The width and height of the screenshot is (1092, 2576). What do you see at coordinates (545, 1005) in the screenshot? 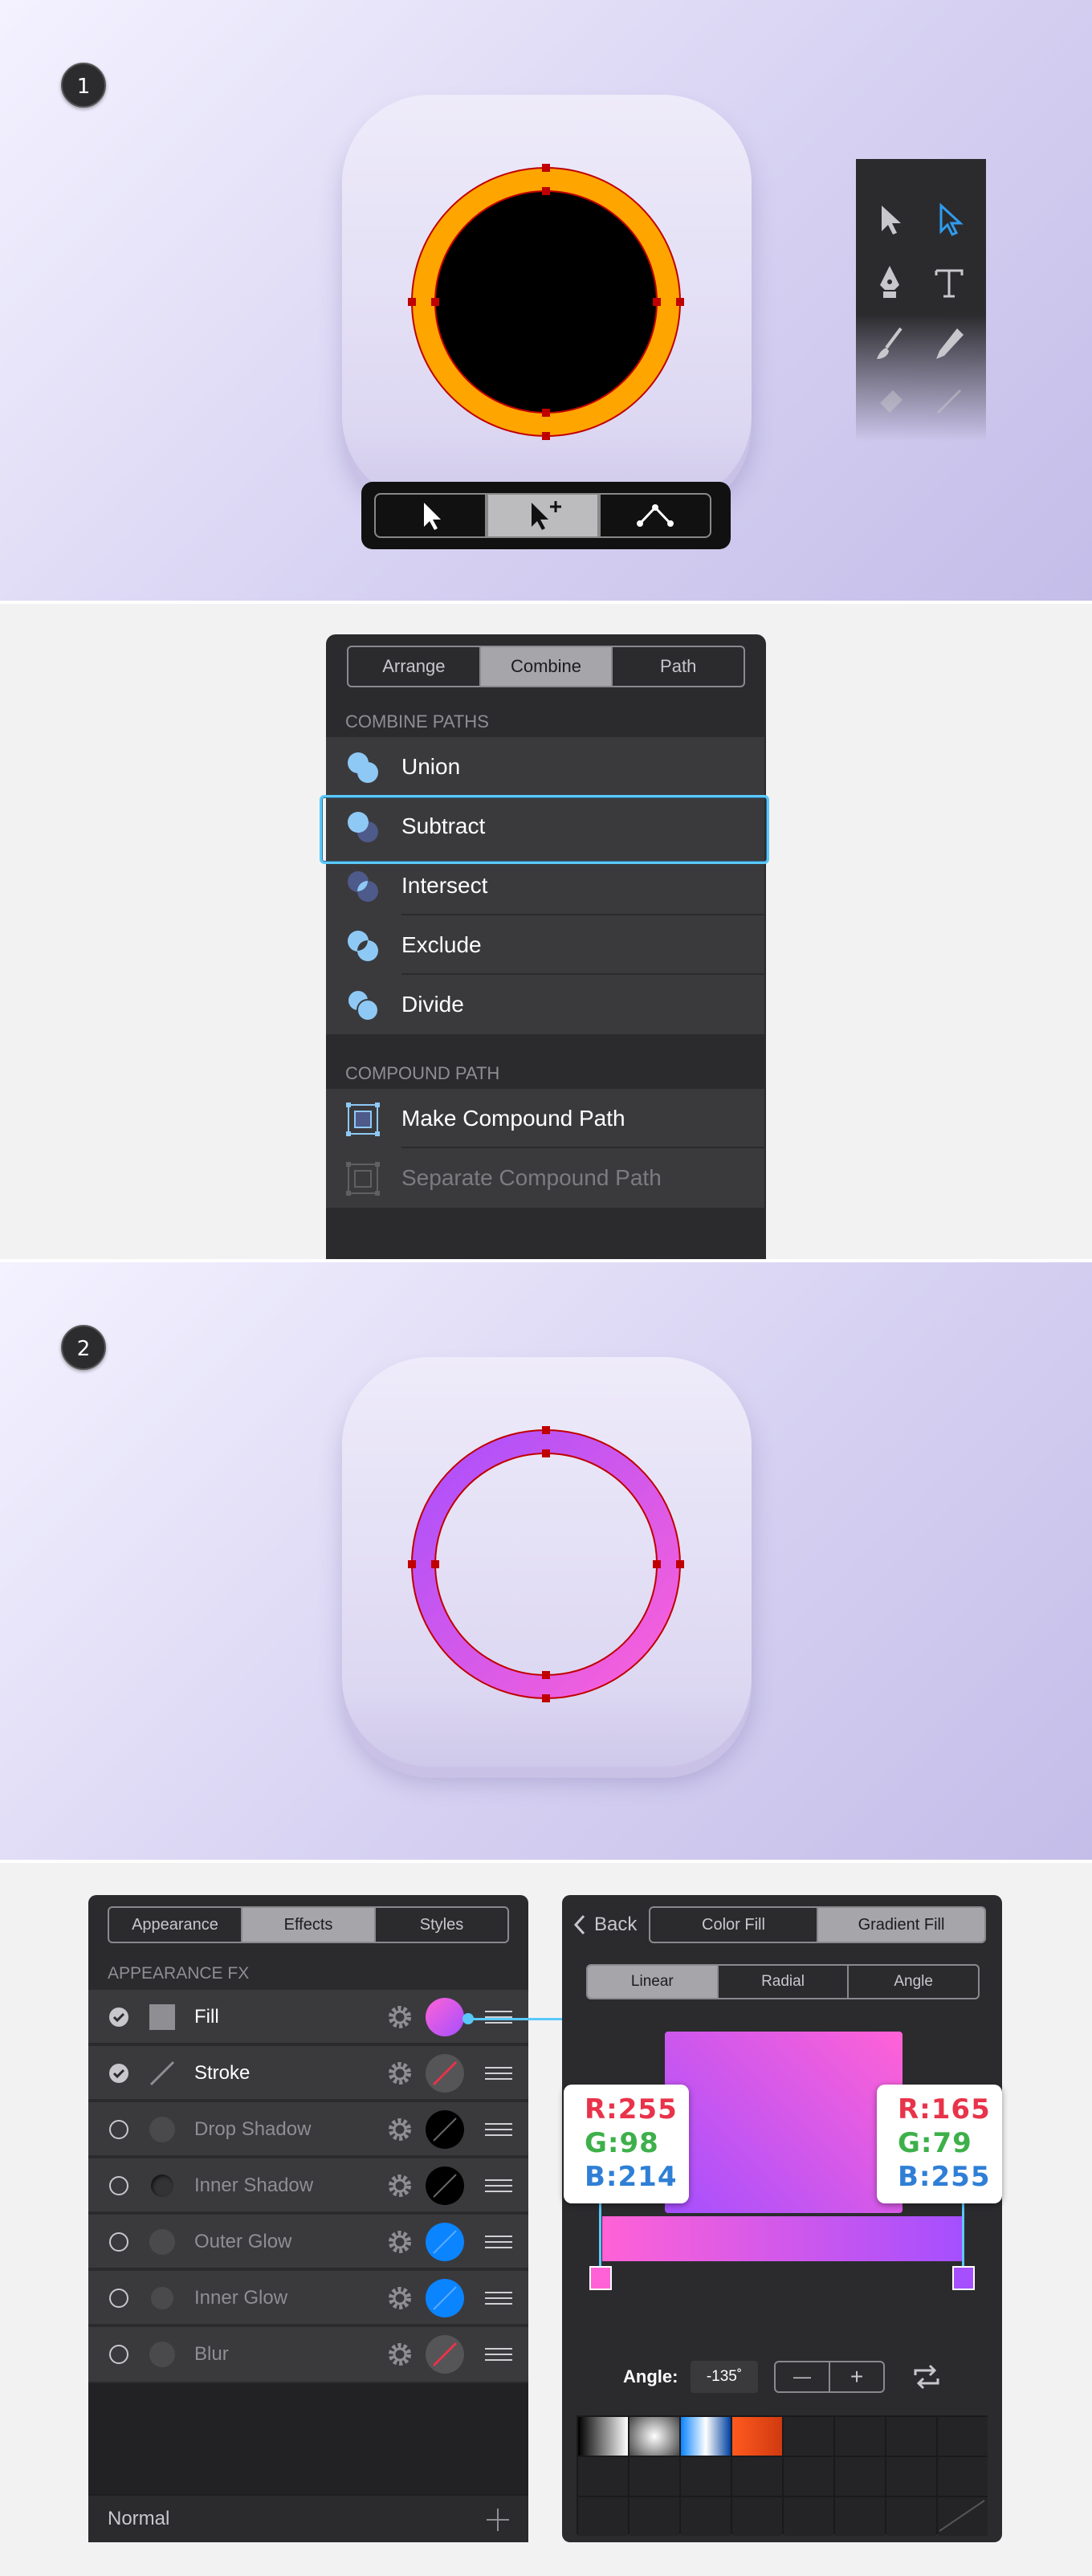
I see `divide-item: Divide` at bounding box center [545, 1005].